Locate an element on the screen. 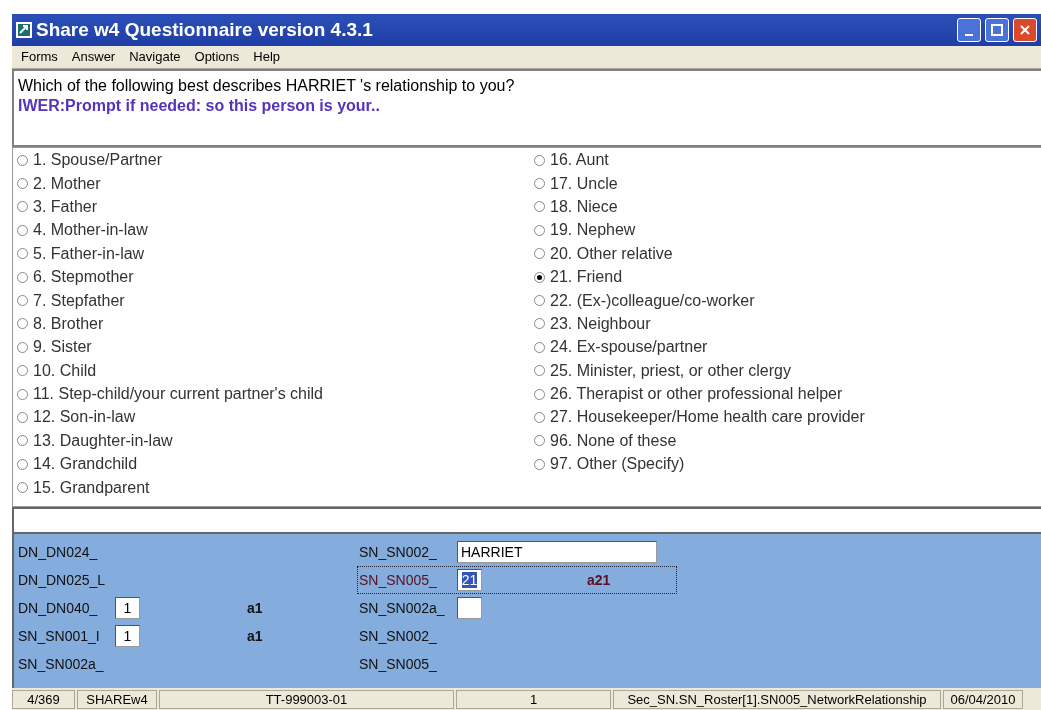 The image size is (1041, 710). menu-item: Navigate is located at coordinates (155, 57).